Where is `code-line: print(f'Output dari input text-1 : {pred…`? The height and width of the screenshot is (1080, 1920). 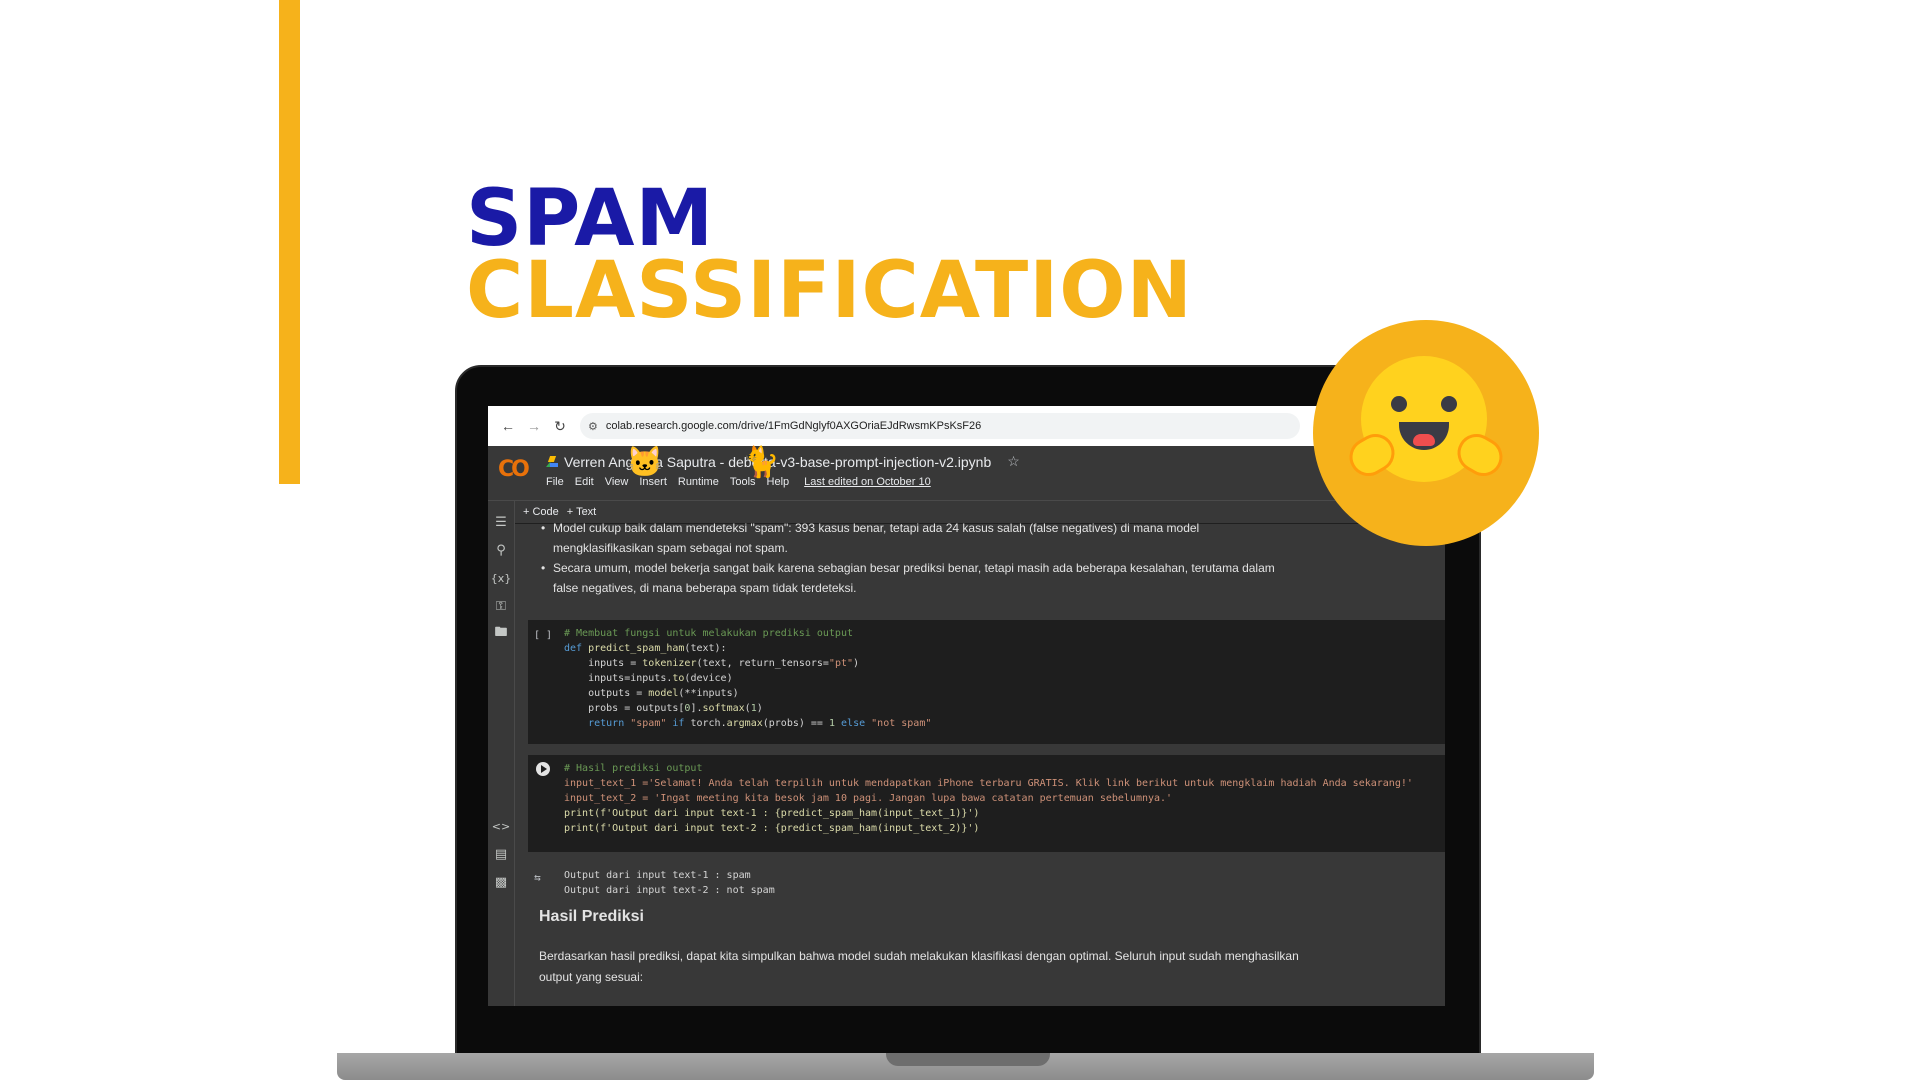 code-line: print(f'Output dari input text-1 : {pred… is located at coordinates (772, 813).